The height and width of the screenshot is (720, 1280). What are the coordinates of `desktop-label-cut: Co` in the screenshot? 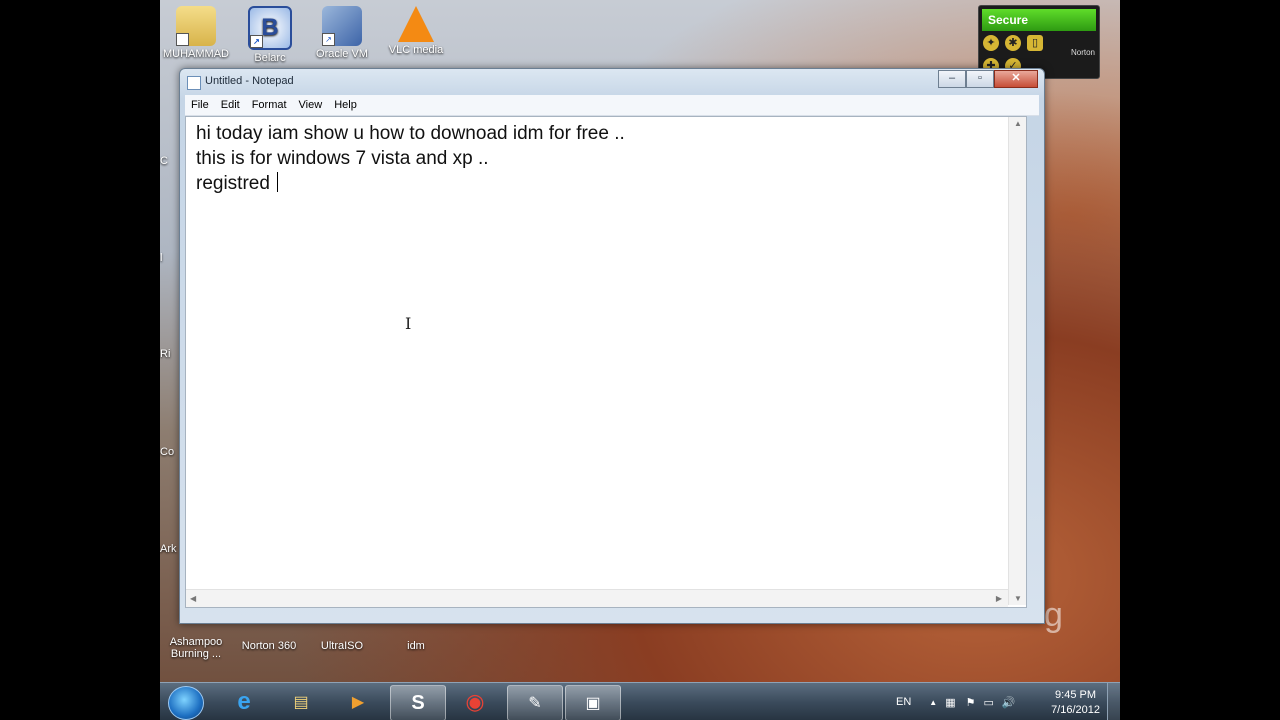 It's located at (167, 452).